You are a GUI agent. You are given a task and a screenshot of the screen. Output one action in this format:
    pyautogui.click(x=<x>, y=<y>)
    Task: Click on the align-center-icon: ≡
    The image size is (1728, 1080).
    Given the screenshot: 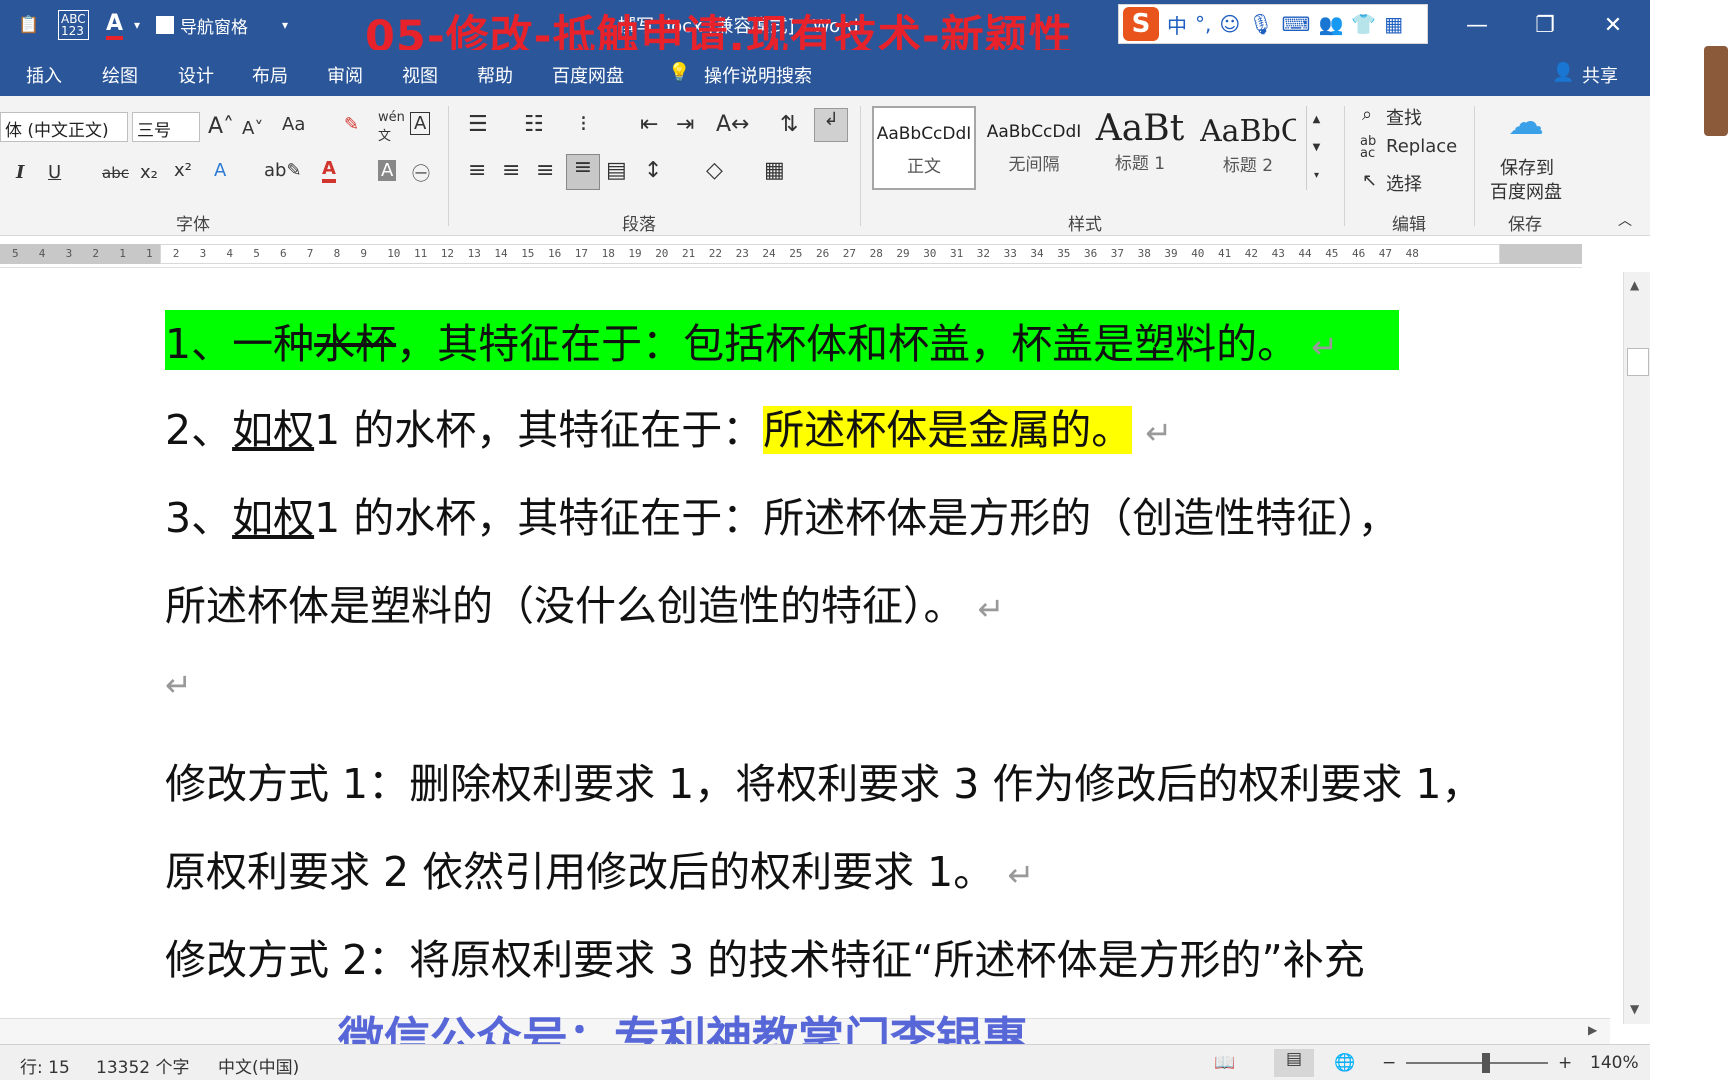 What is the action you would take?
    pyautogui.click(x=511, y=170)
    